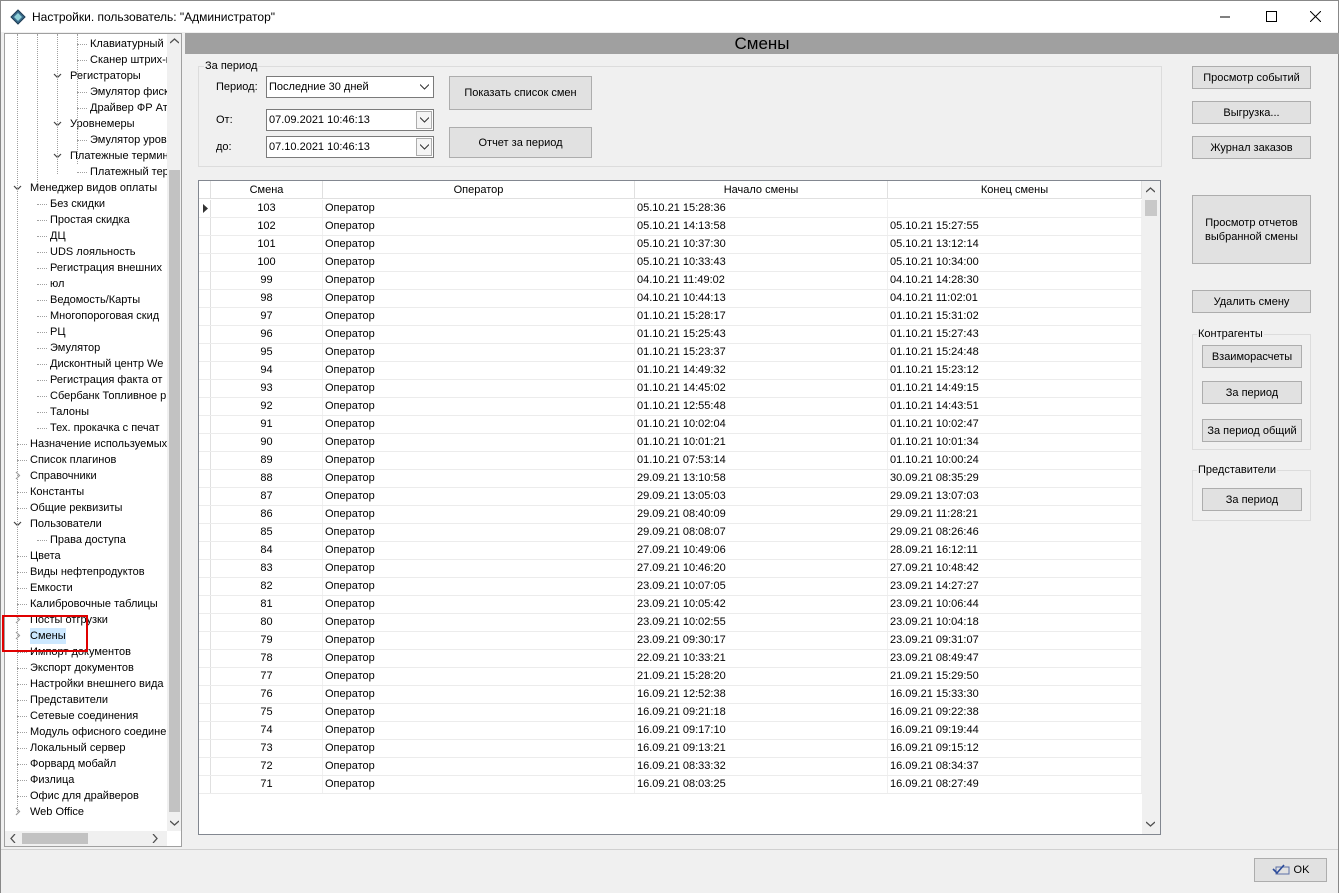 This screenshot has width=1339, height=893. Describe the element at coordinates (82, 668) in the screenshot. I see `tree-item: Экспорт документов` at that location.